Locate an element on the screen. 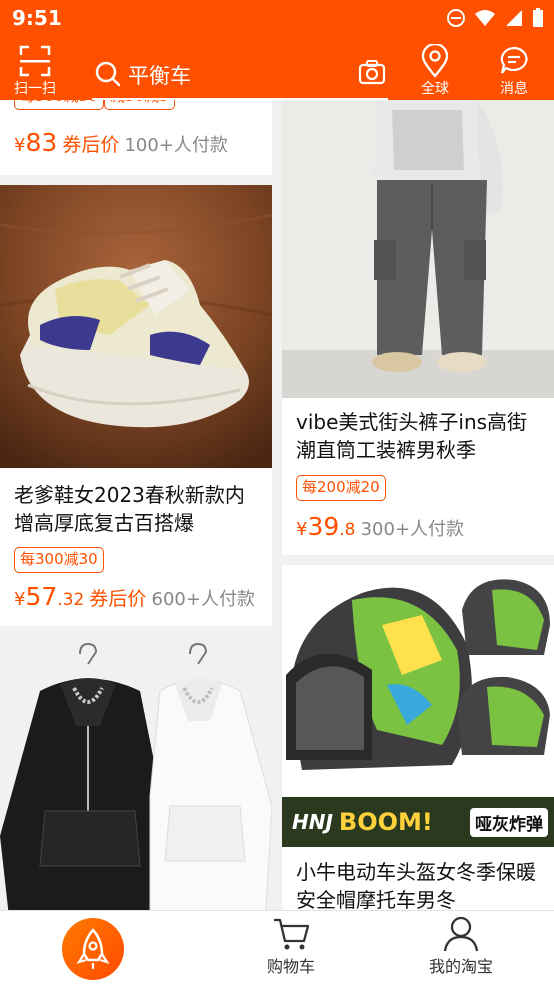 Image resolution: width=554 pixels, height=985 pixels. location-pin-icon is located at coordinates (435, 61).